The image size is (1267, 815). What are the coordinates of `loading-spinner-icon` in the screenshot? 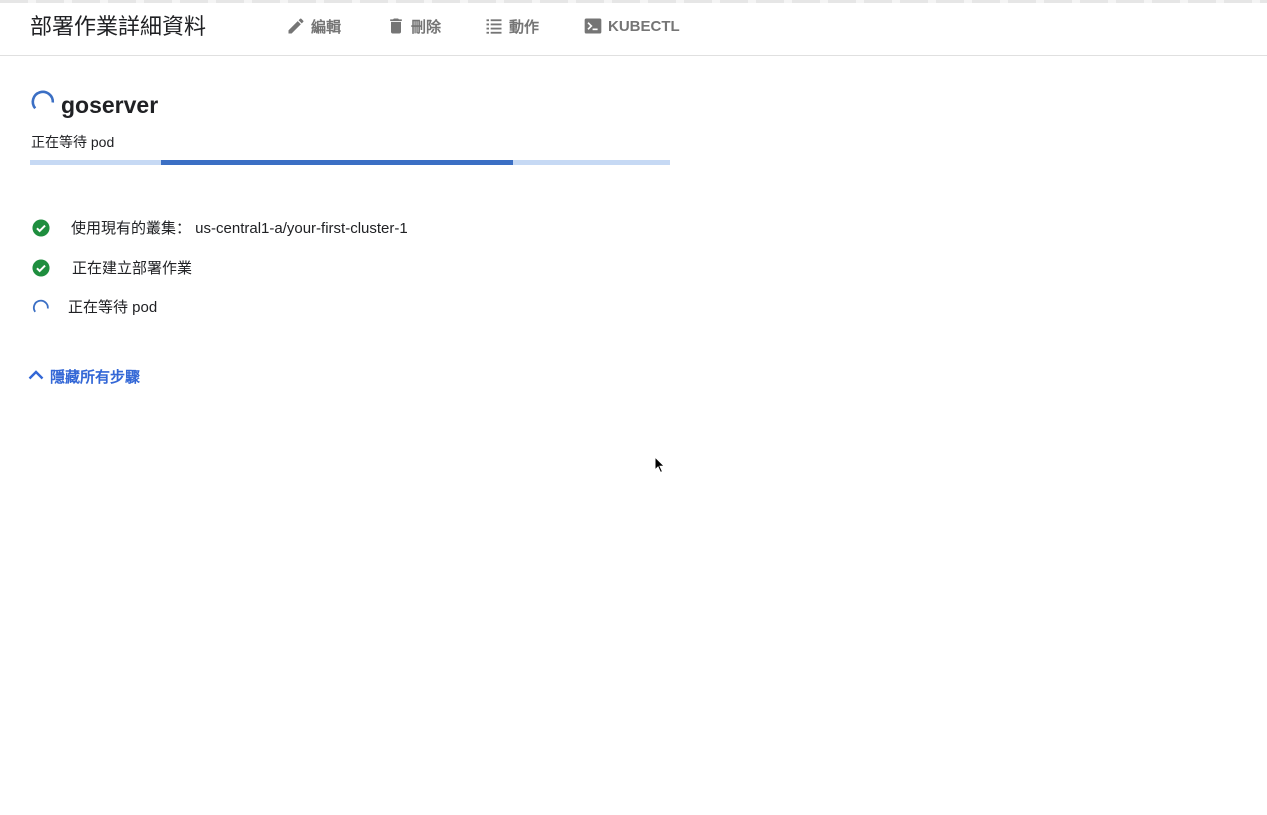 It's located at (43, 102).